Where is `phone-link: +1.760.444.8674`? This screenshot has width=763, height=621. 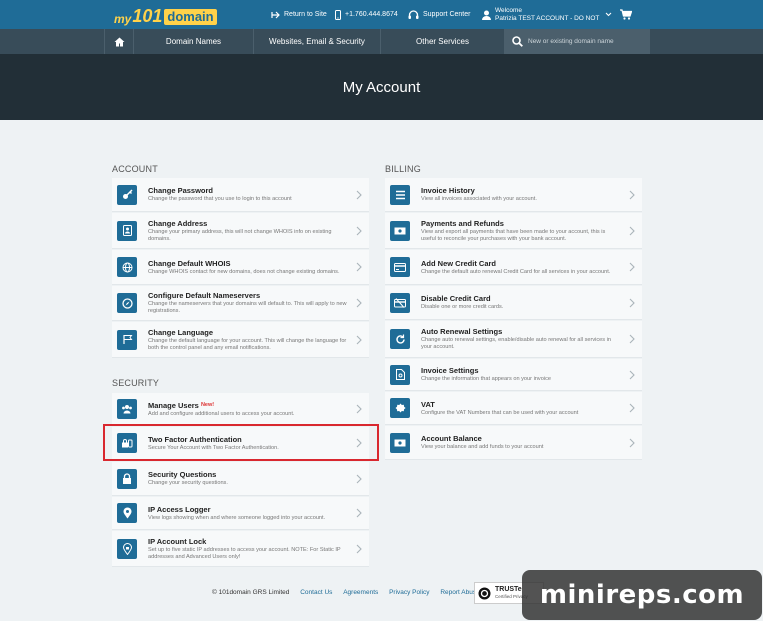 phone-link: +1.760.444.8674 is located at coordinates (366, 14).